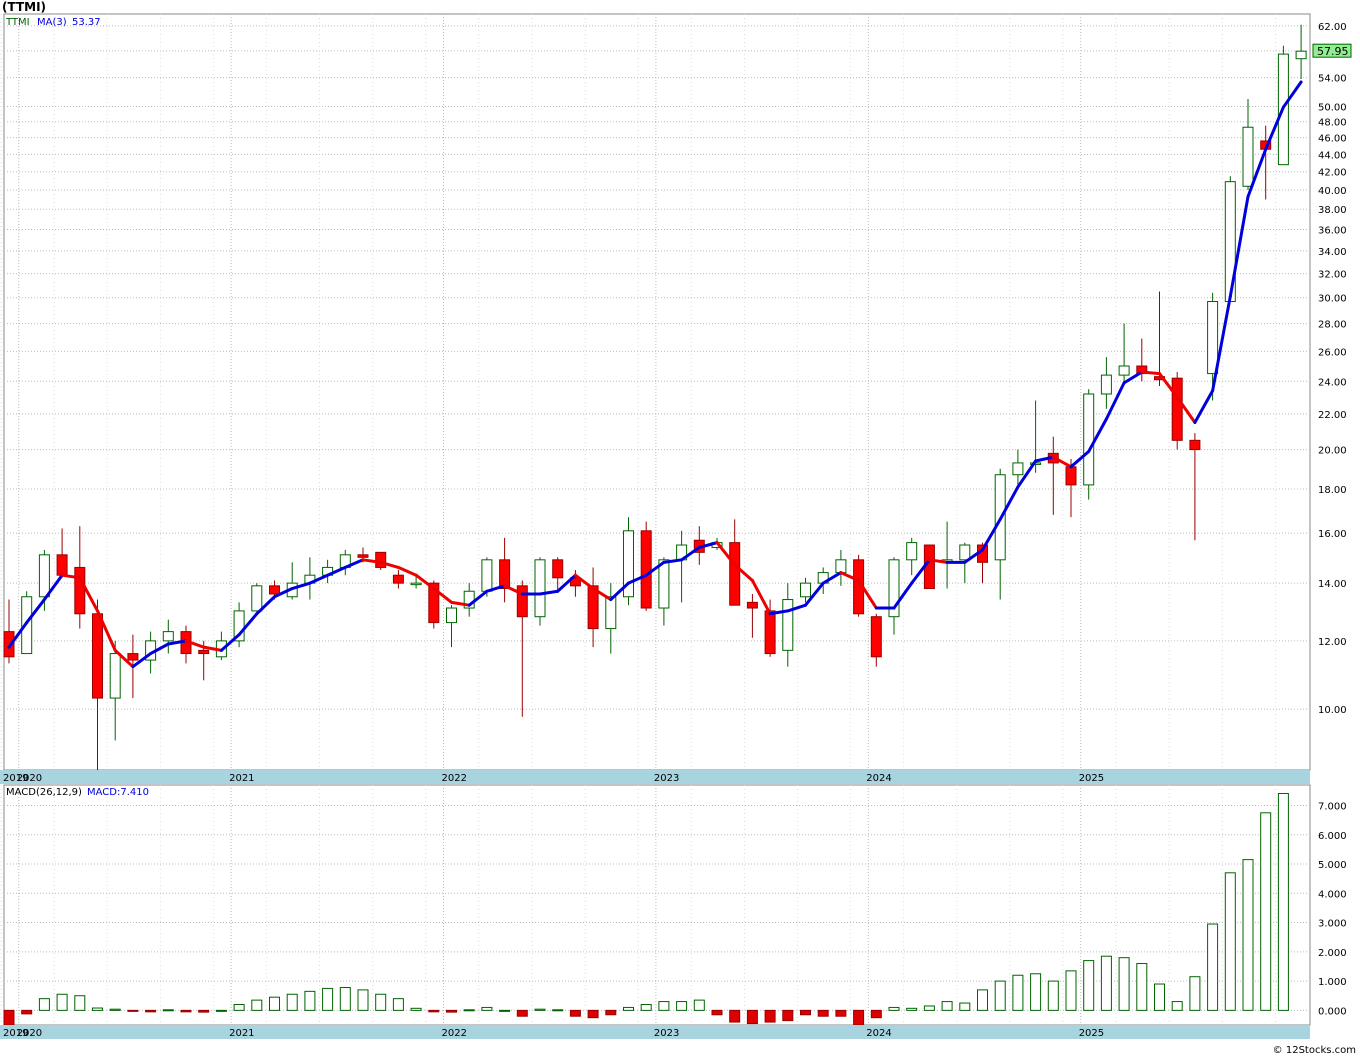  Describe the element at coordinates (1332, 107) in the screenshot. I see `price-y-tick-label: 50.00` at that location.